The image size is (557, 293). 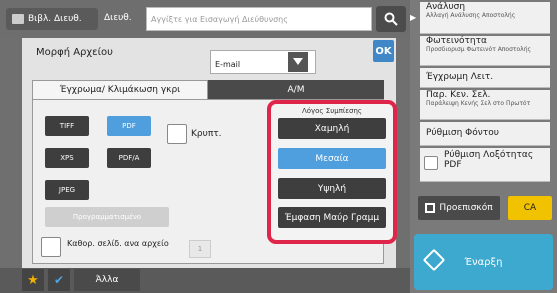 I want to click on compression-medium-button: Μεσαία, so click(x=332, y=158).